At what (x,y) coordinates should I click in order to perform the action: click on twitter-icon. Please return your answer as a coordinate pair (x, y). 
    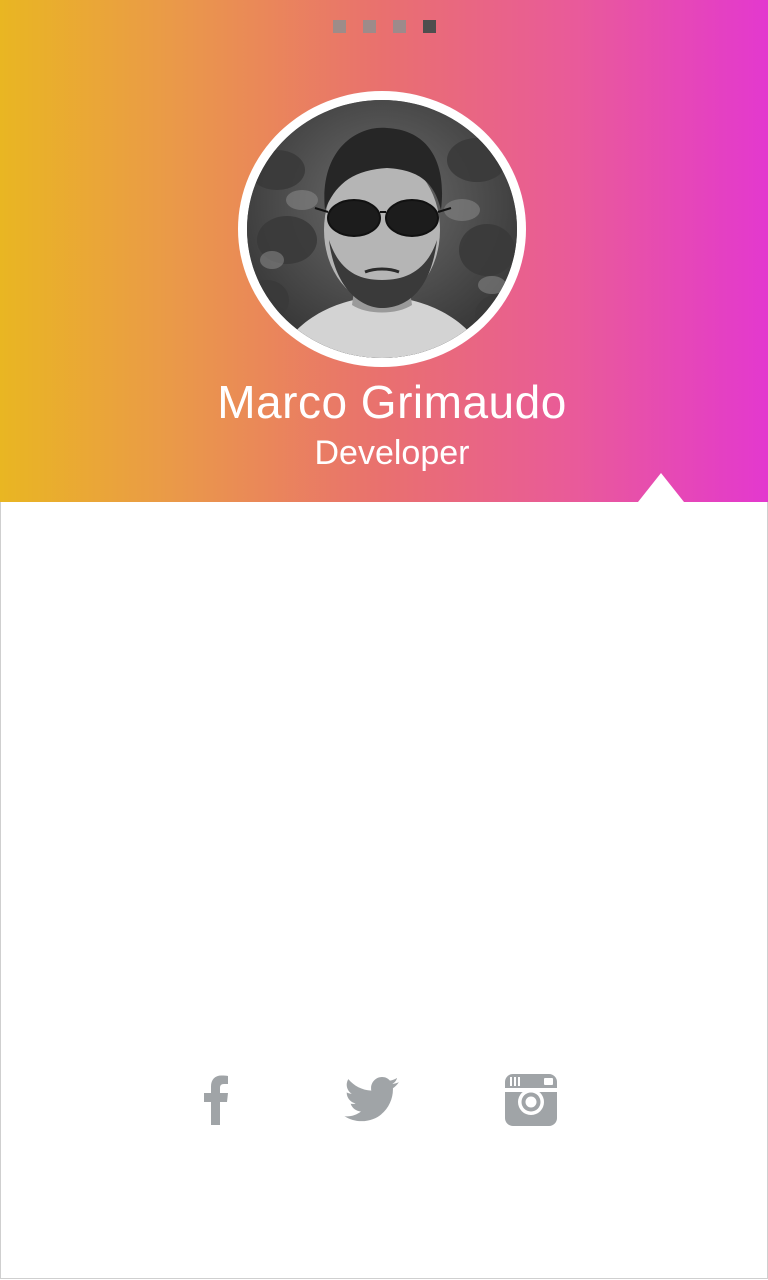
    Looking at the image, I should click on (371, 1099).